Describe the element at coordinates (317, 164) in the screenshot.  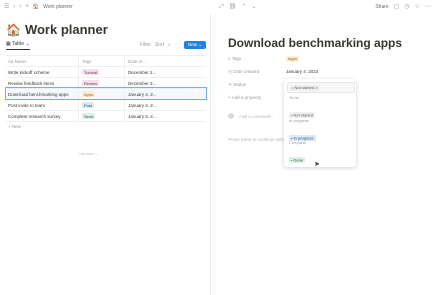
I see `mouse-cursor-icon: ➤` at that location.